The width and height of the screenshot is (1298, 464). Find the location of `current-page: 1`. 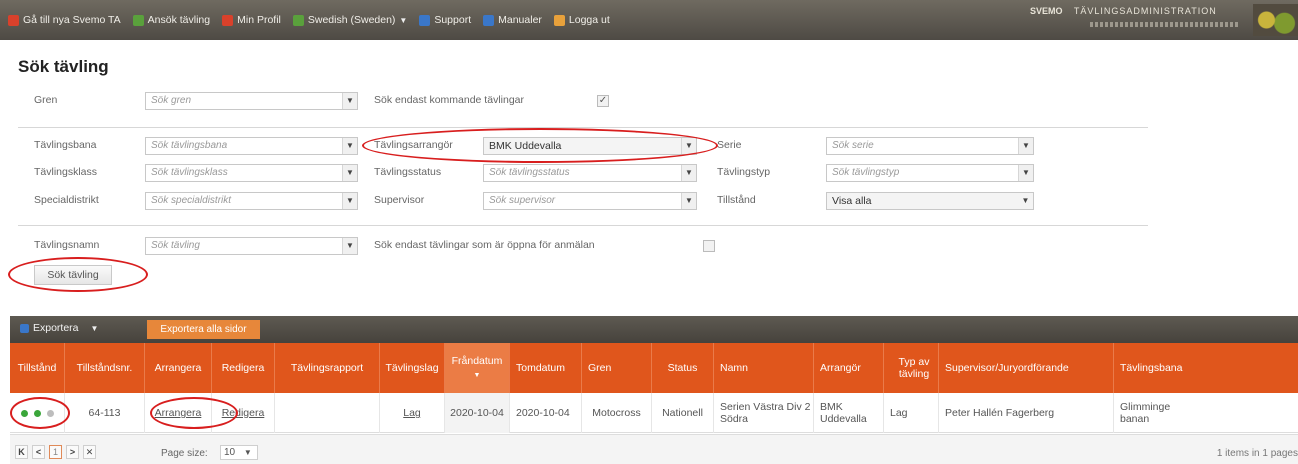

current-page: 1 is located at coordinates (55, 452).